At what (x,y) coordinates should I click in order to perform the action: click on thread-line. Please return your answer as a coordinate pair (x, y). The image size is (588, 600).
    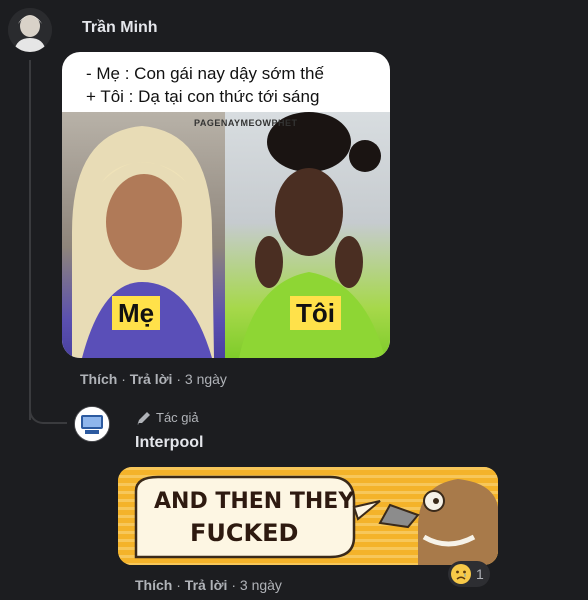
    Looking at the image, I should click on (30, 240).